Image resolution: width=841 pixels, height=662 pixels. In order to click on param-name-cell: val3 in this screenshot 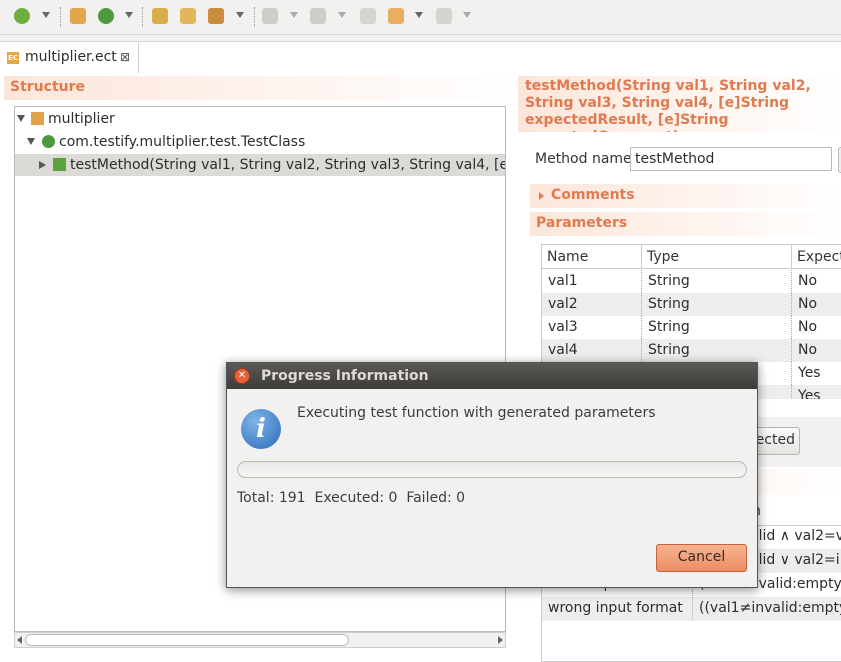, I will do `click(592, 327)`.